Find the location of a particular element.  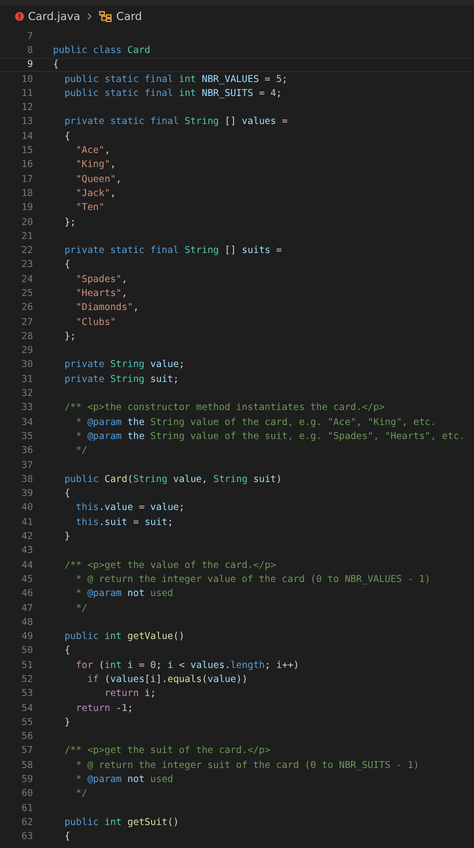

code-line: * @ return the integer value of the card (0 to NBR_VALUES - 1) is located at coordinates (252, 579).